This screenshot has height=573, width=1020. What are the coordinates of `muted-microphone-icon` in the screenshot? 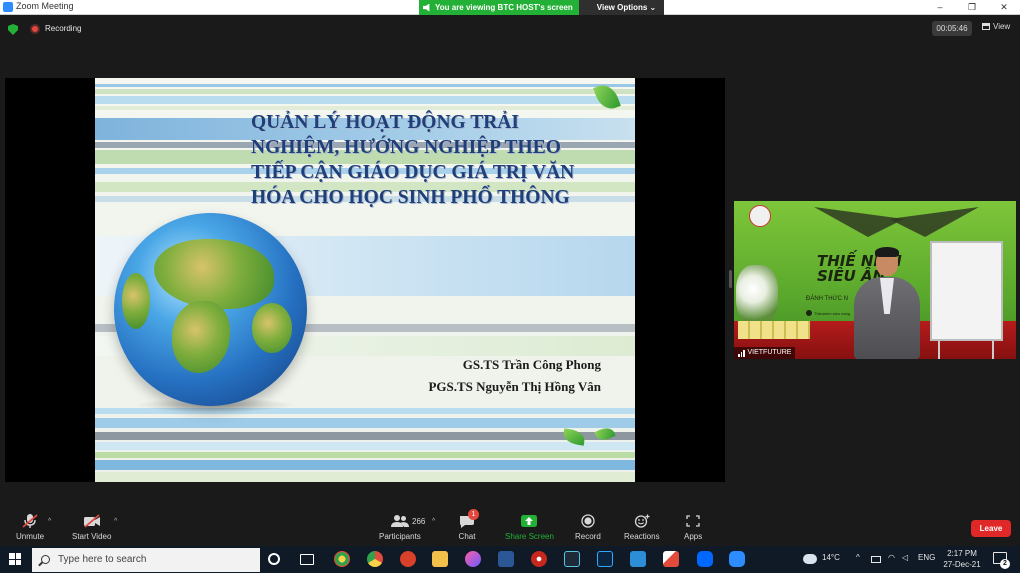 It's located at (30, 521).